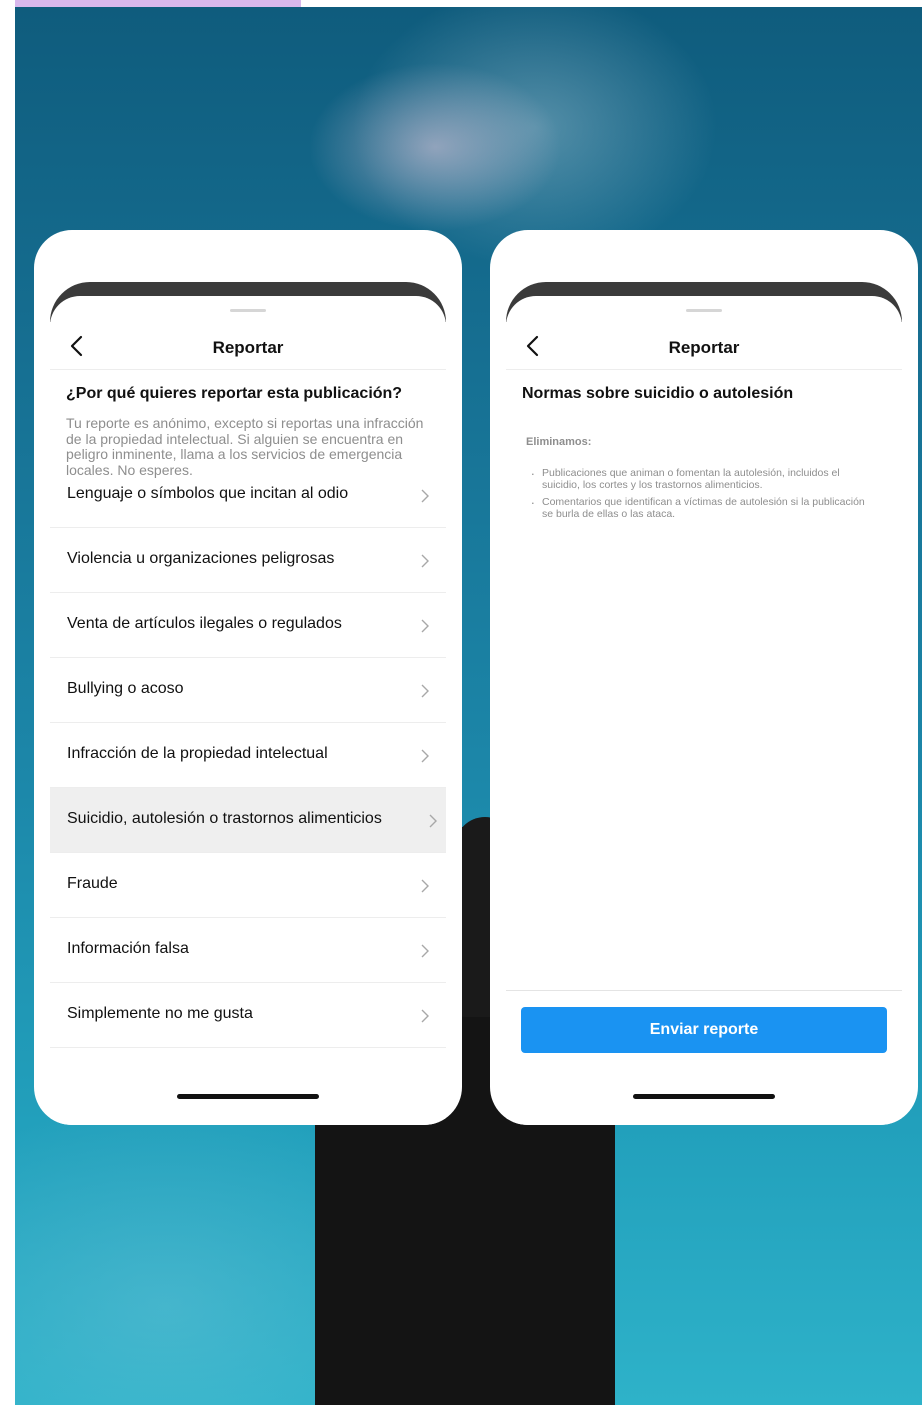 The height and width of the screenshot is (1405, 922). Describe the element at coordinates (197, 753) in the screenshot. I see `option-label: Infracción de la propiedad intelectual` at that location.